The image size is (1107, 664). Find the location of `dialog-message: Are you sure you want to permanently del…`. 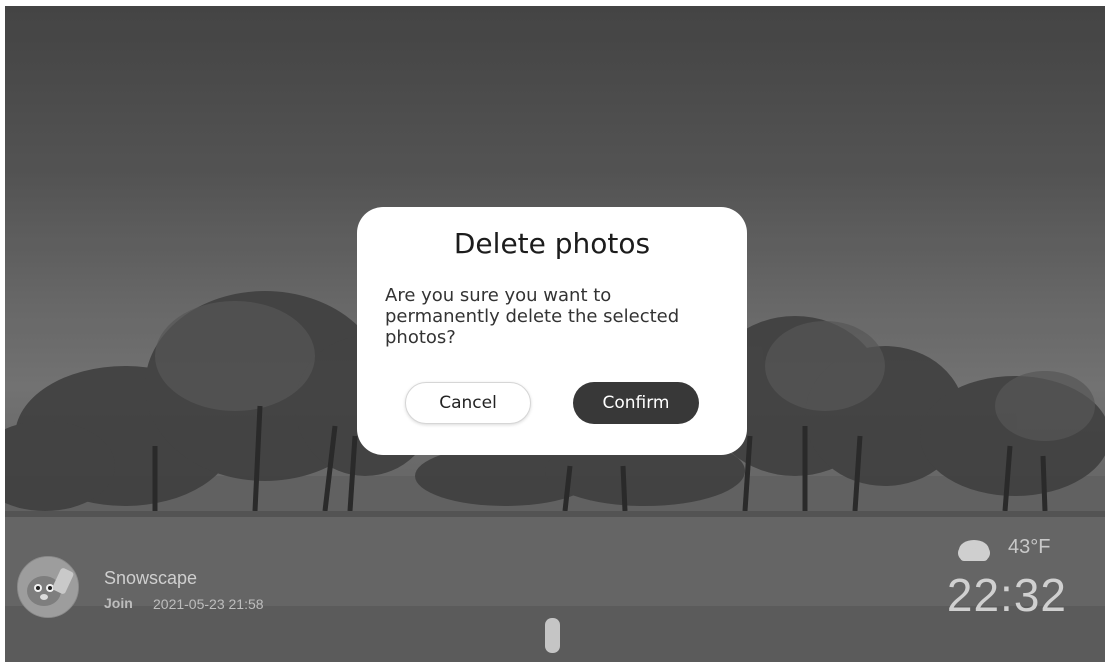

dialog-message: Are you sure you want to permanently del… is located at coordinates (532, 316).